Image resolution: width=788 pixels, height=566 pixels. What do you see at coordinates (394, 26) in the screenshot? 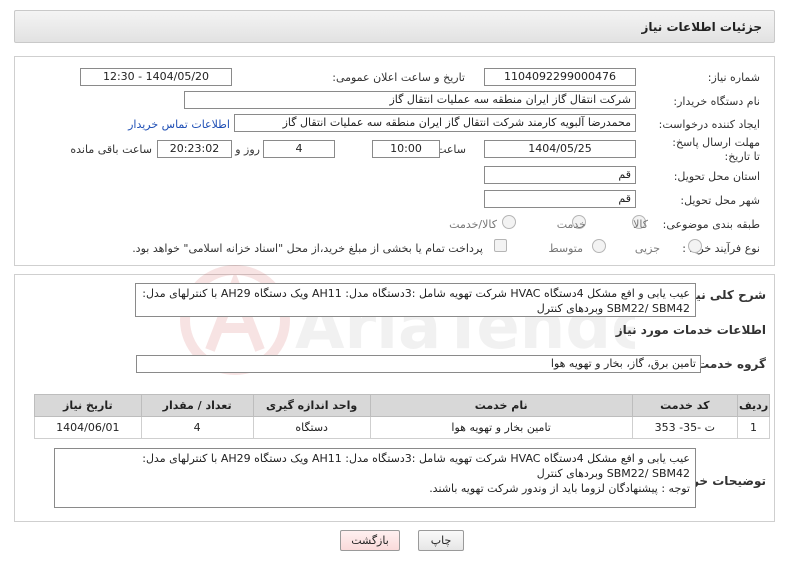
I see `page-header: جزئیات اطلاعات نیاز` at bounding box center [394, 26].